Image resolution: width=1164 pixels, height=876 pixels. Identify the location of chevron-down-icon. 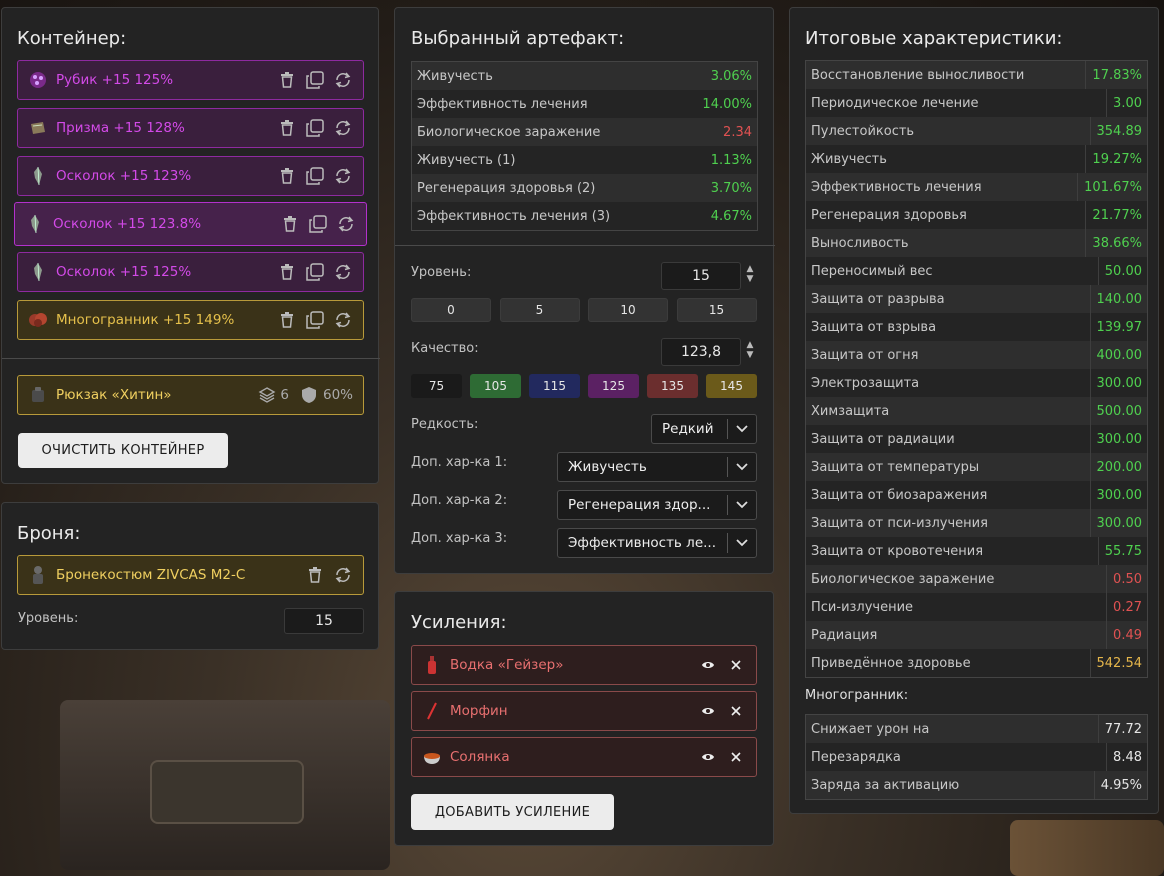
(741, 543).